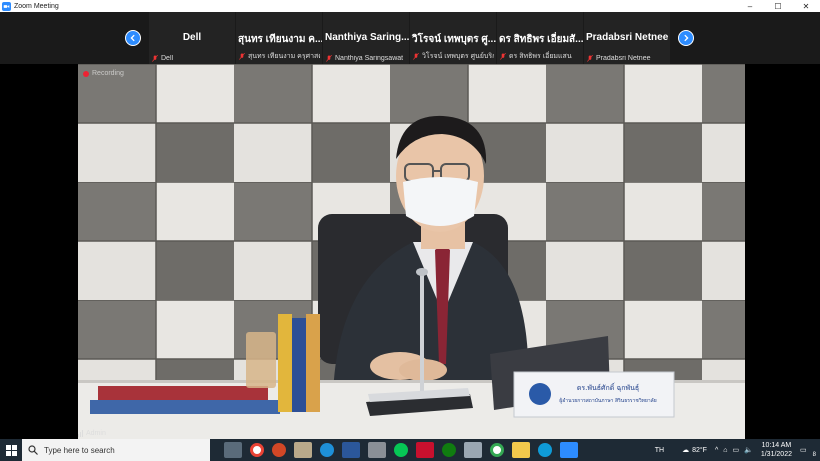  I want to click on gallery-next-button, so click(686, 38).